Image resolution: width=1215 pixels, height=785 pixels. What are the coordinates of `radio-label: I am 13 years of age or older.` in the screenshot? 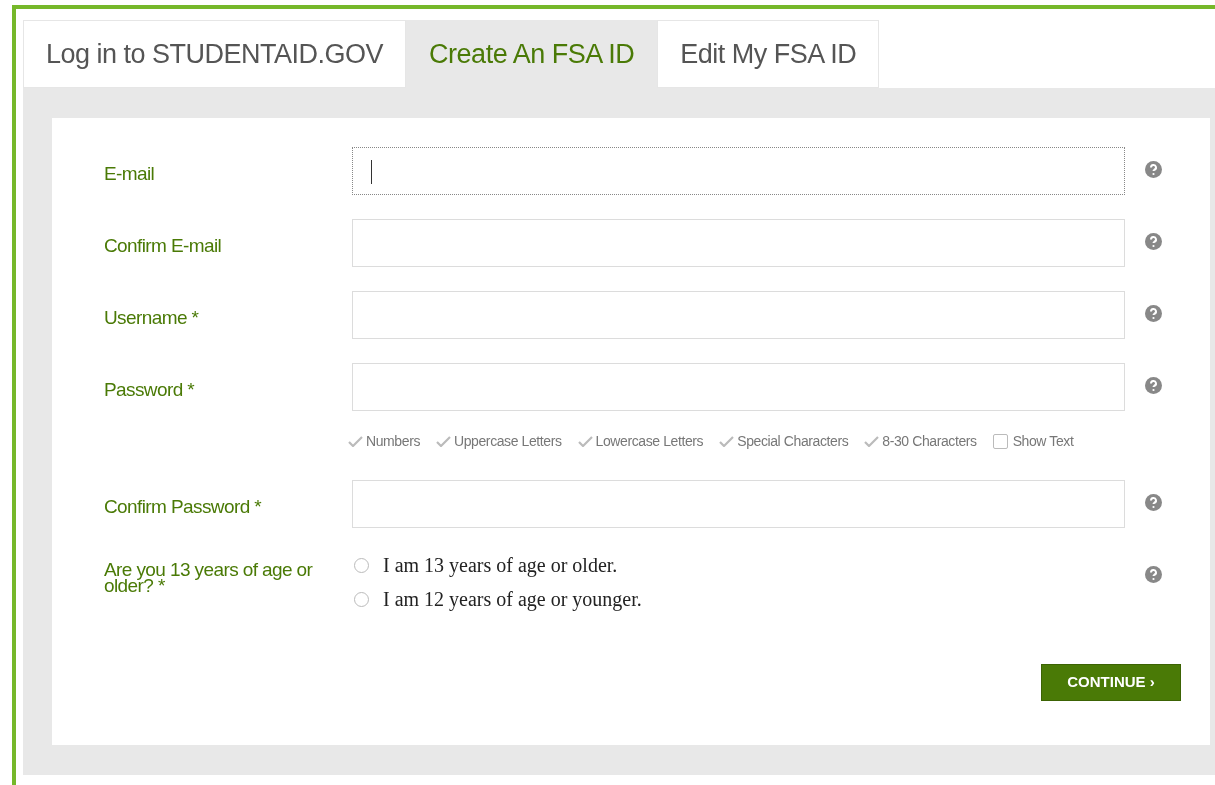 It's located at (500, 566).